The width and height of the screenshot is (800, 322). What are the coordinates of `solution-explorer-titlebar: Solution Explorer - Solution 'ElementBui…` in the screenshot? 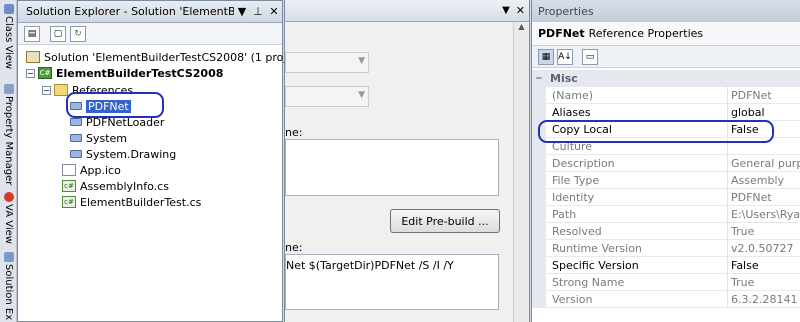 It's located at (150, 12).